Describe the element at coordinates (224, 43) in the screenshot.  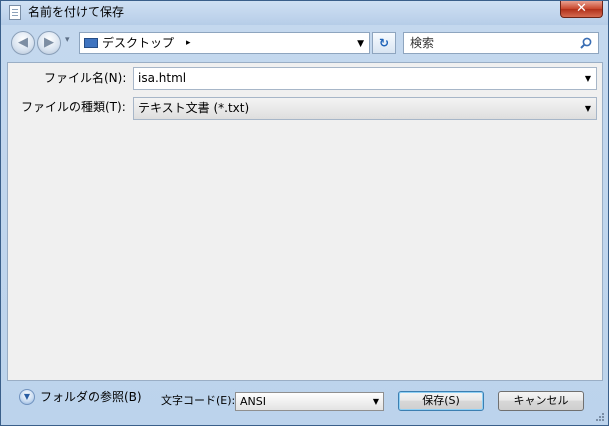
I see `address-bar: デスクトップ ▸ ▼` at that location.